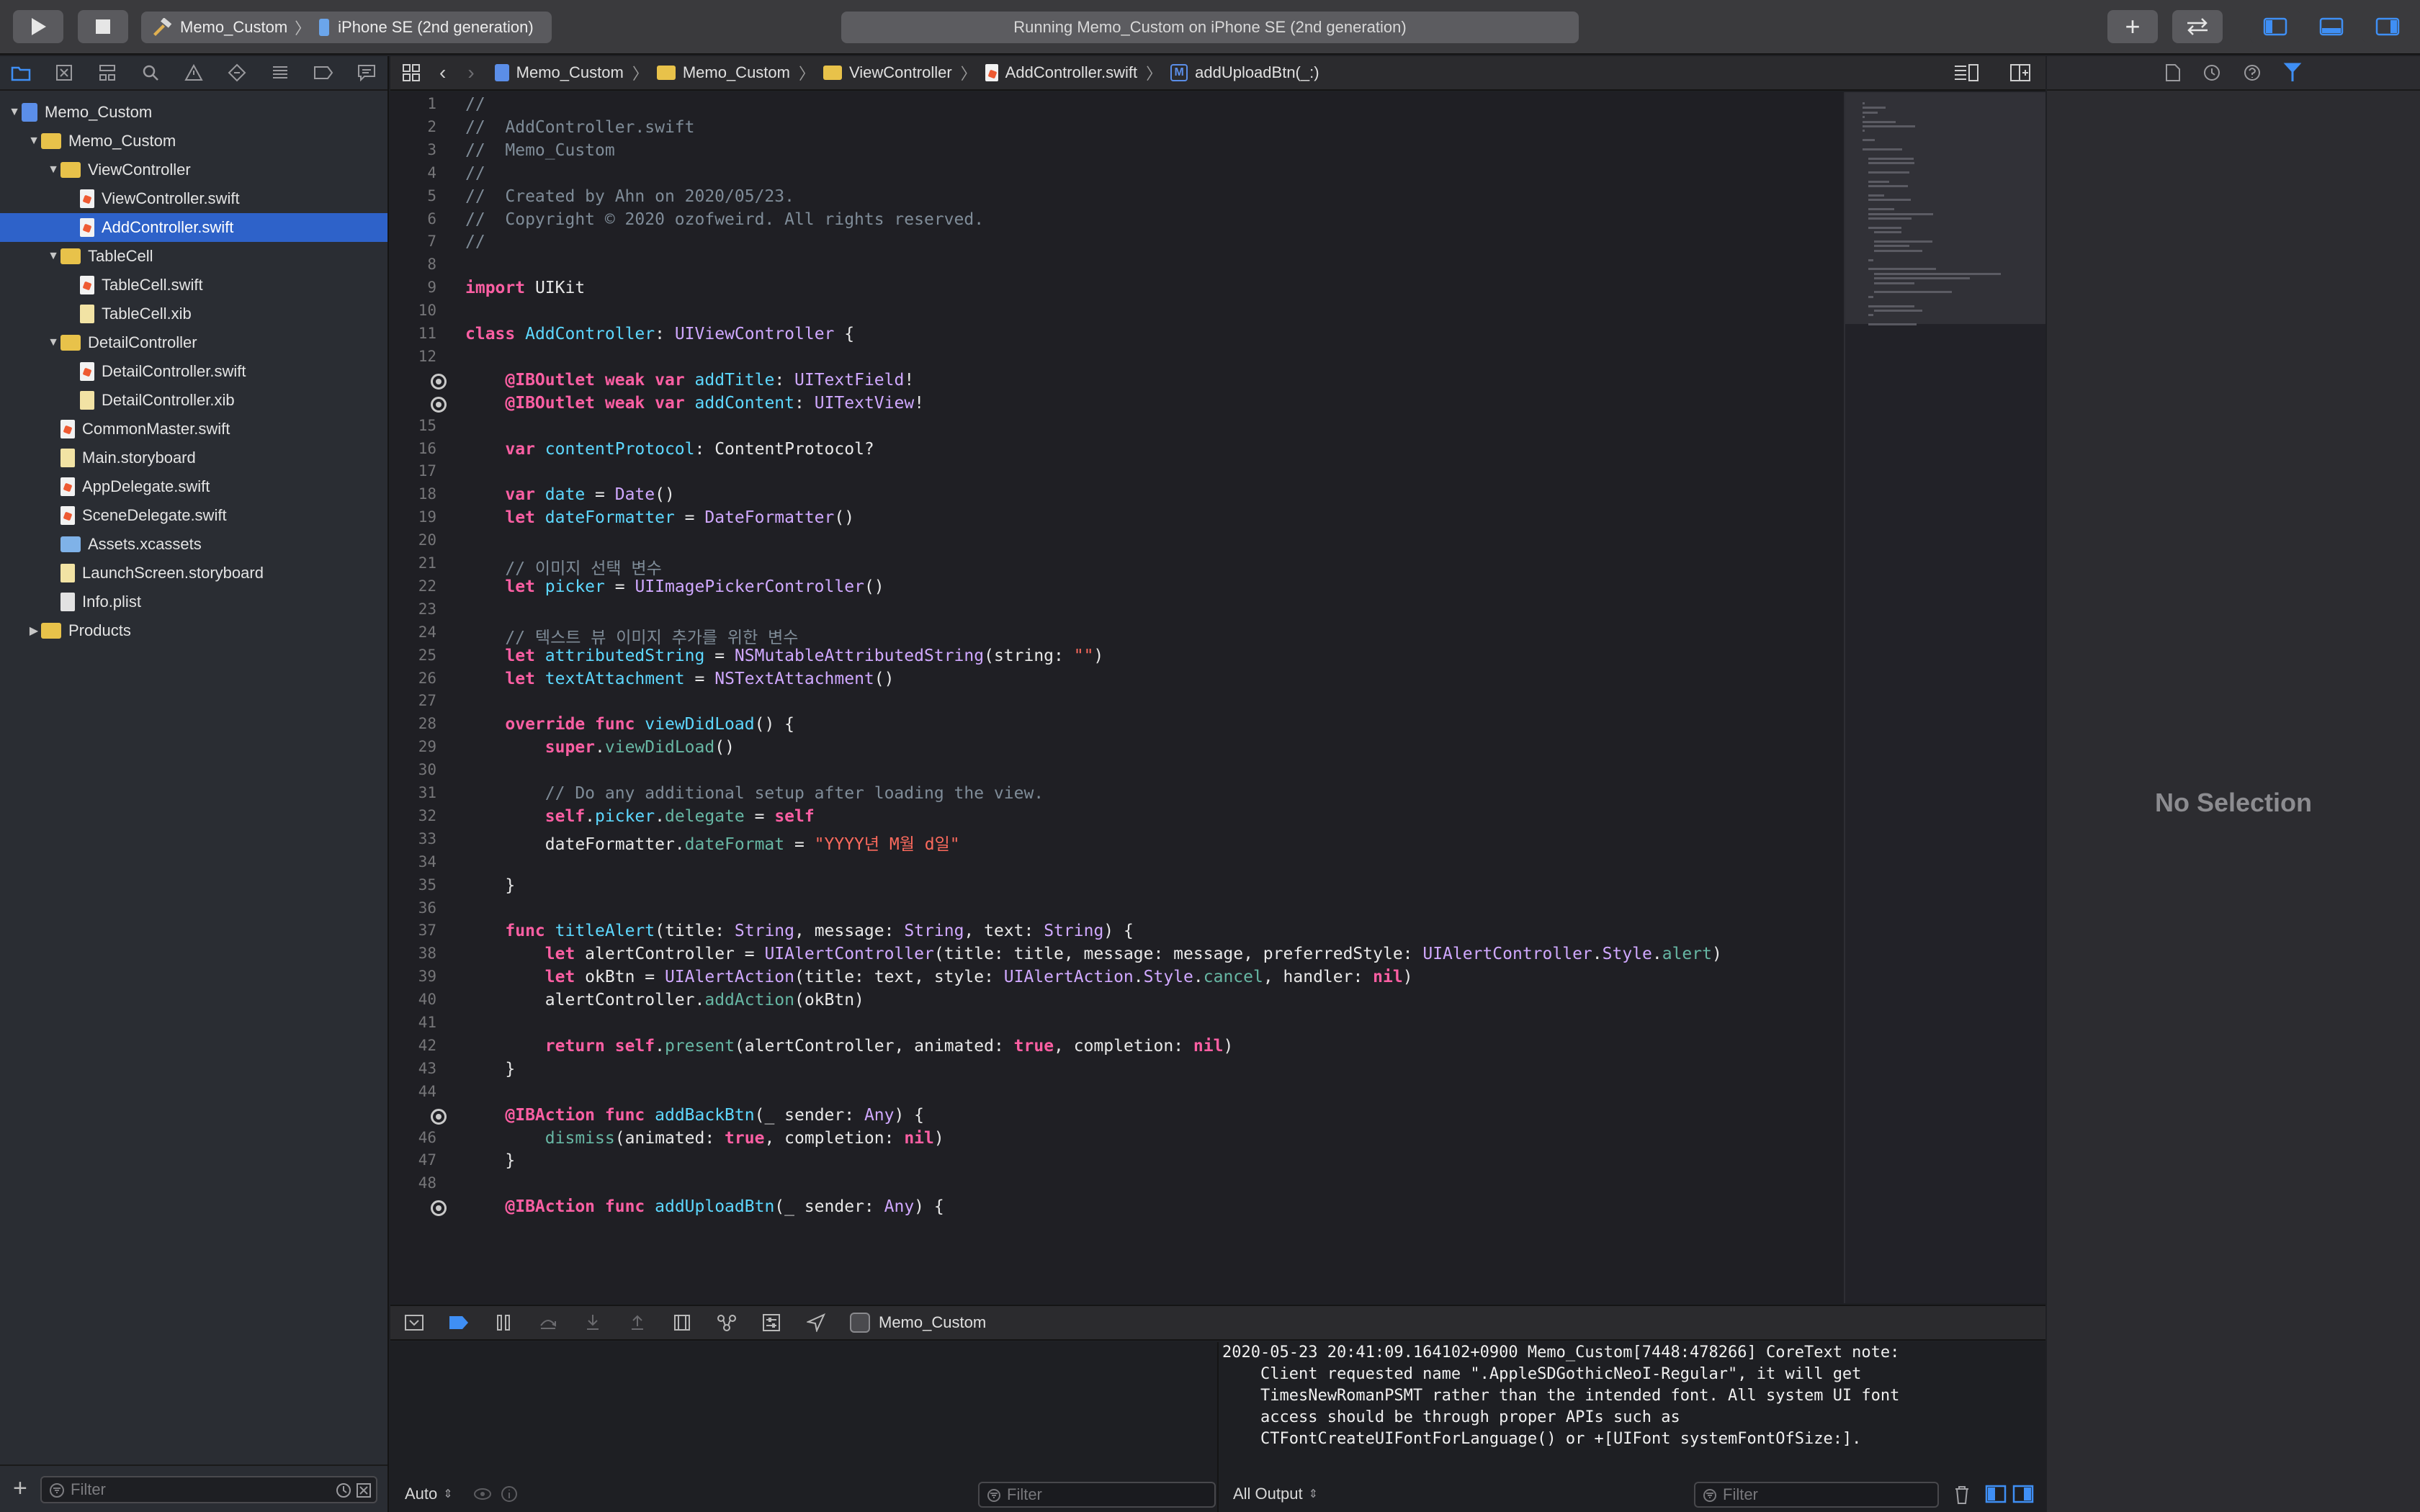 The width and height of the screenshot is (2420, 1512). Describe the element at coordinates (427, 471) in the screenshot. I see `line-number: 17` at that location.